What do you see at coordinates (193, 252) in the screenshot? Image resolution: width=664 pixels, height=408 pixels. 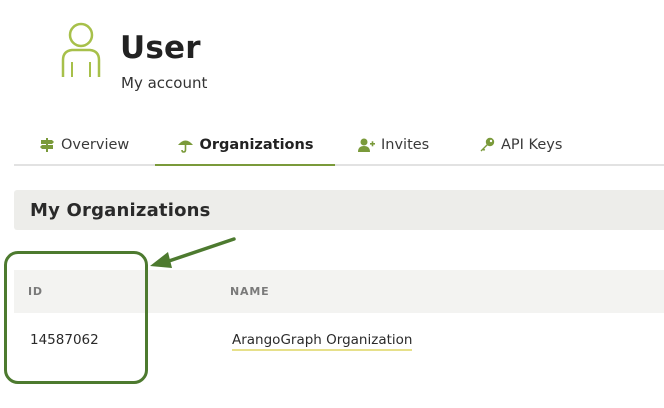 I see `annotation-arrow` at bounding box center [193, 252].